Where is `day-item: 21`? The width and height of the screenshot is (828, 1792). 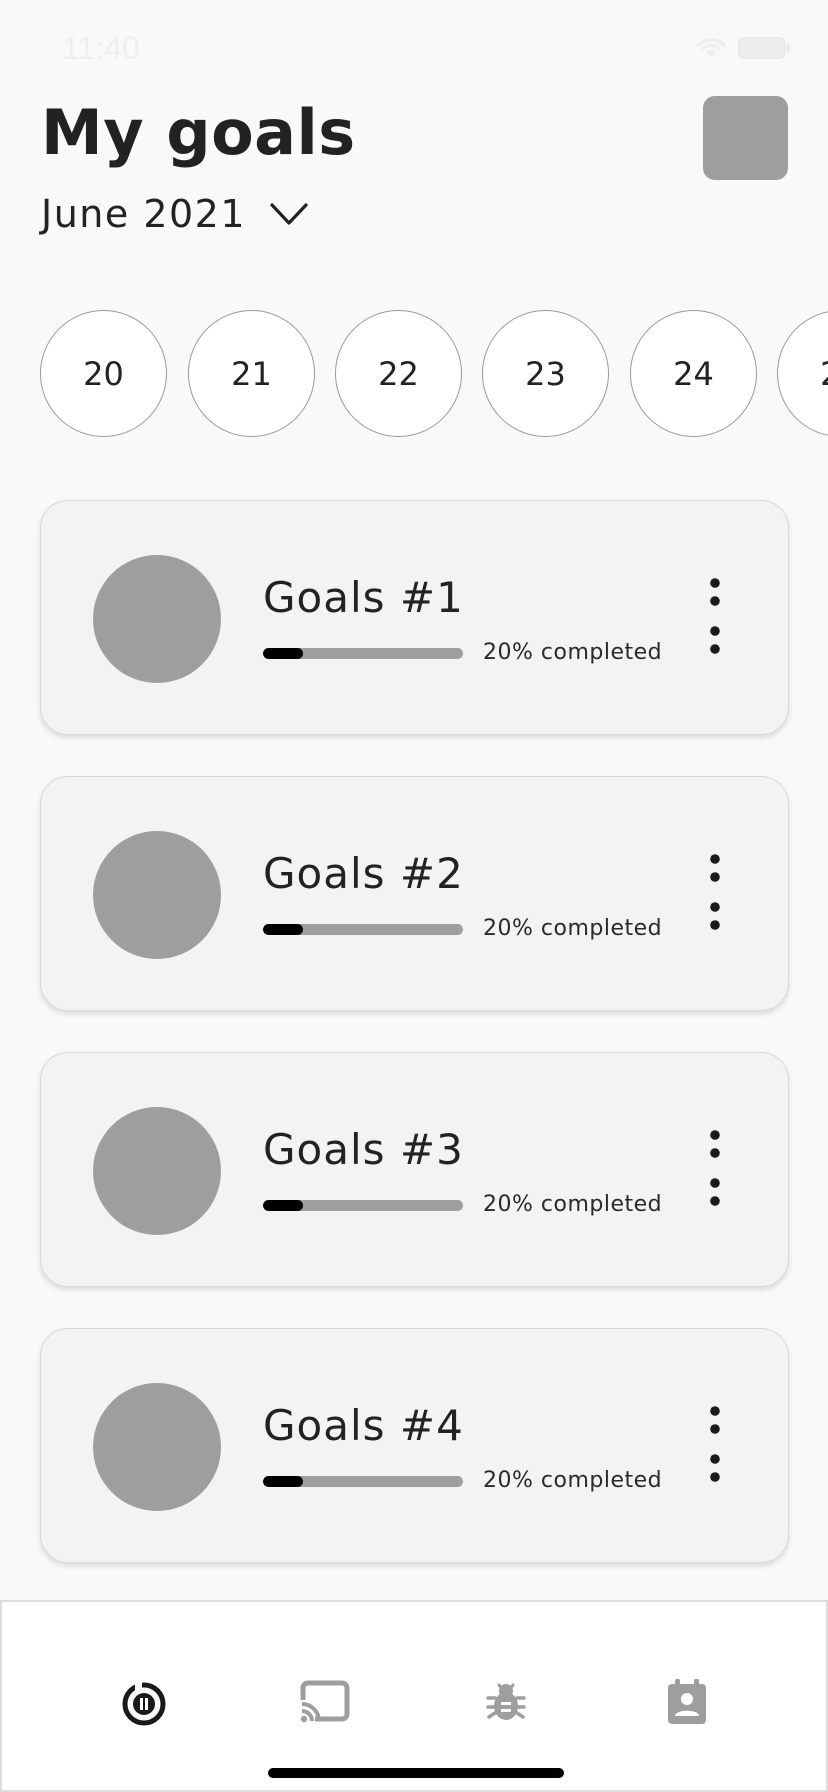 day-item: 21 is located at coordinates (251, 373).